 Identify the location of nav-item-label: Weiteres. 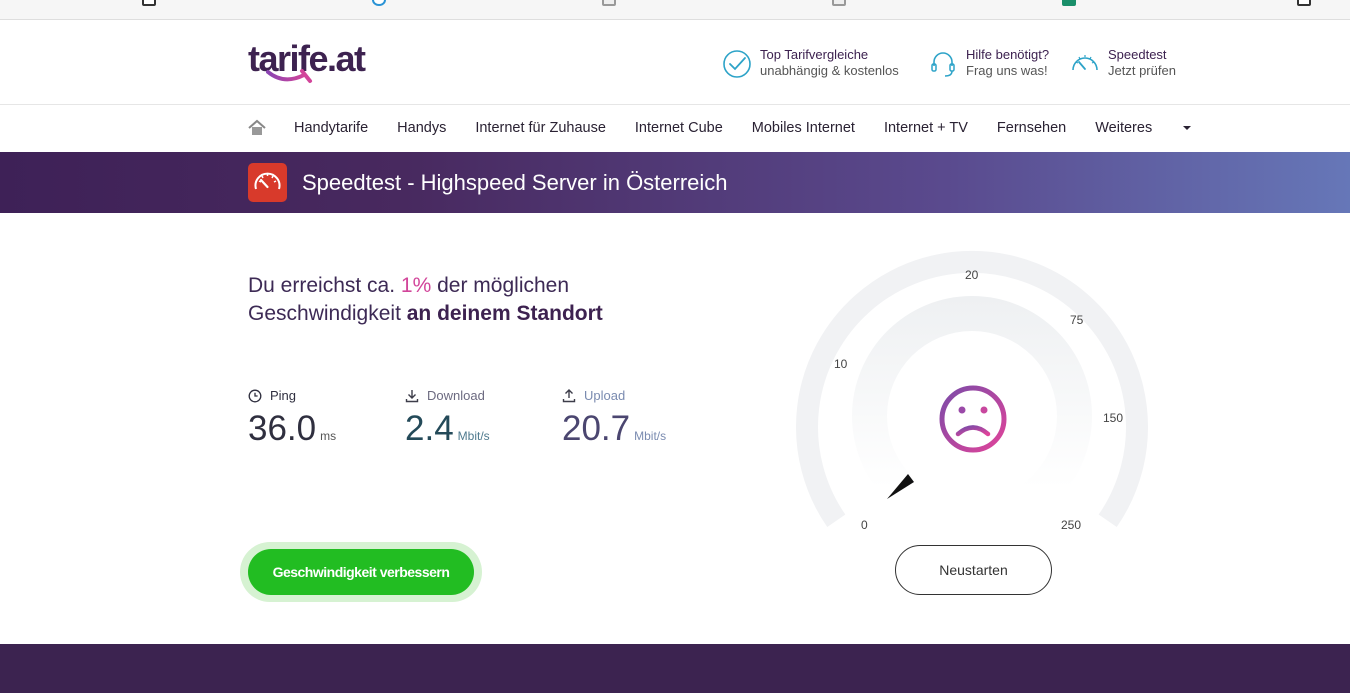
(1124, 128).